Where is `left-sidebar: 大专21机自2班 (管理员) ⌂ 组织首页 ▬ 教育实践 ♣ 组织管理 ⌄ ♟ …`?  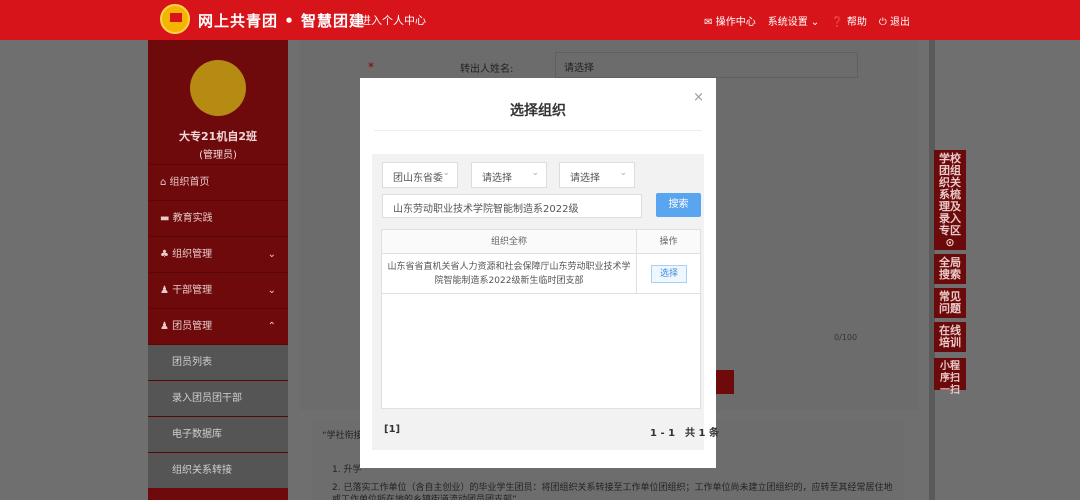
left-sidebar: 大专21机自2班 (管理员) ⌂ 组织首页 ▬ 教育实践 ♣ 组织管理 ⌄ ♟ … is located at coordinates (218, 270).